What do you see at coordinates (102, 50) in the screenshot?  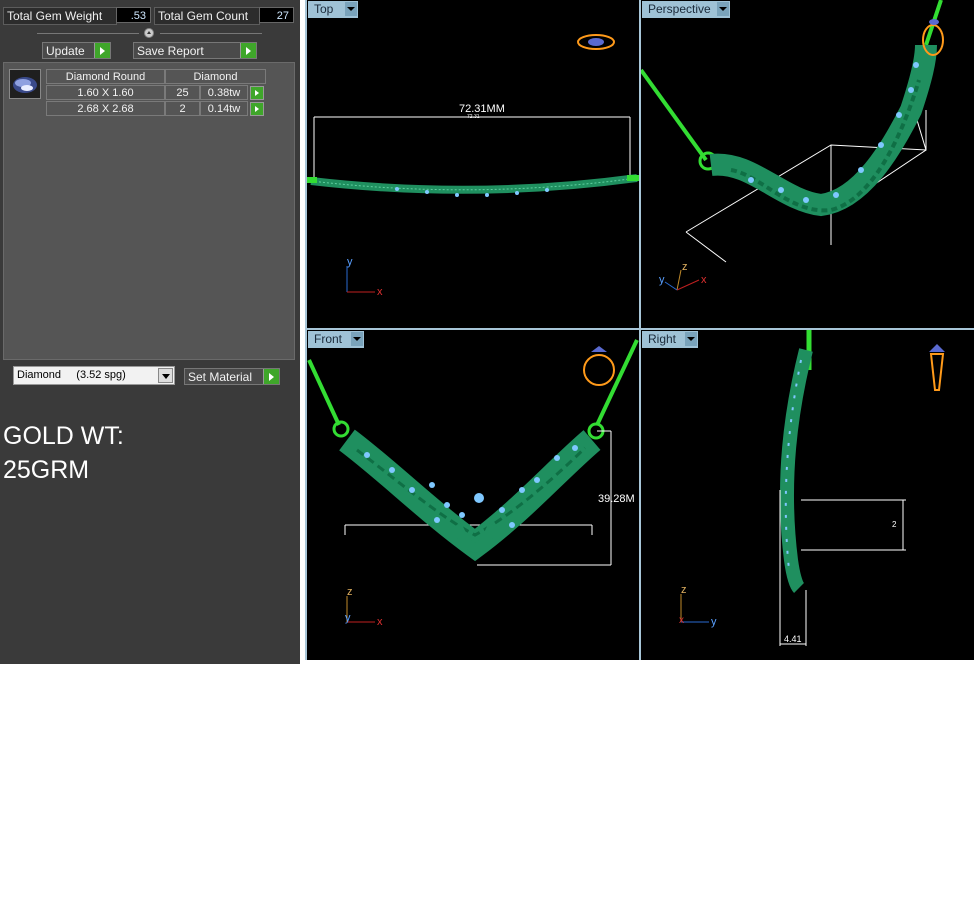 I see `update-go-arrow-icon` at bounding box center [102, 50].